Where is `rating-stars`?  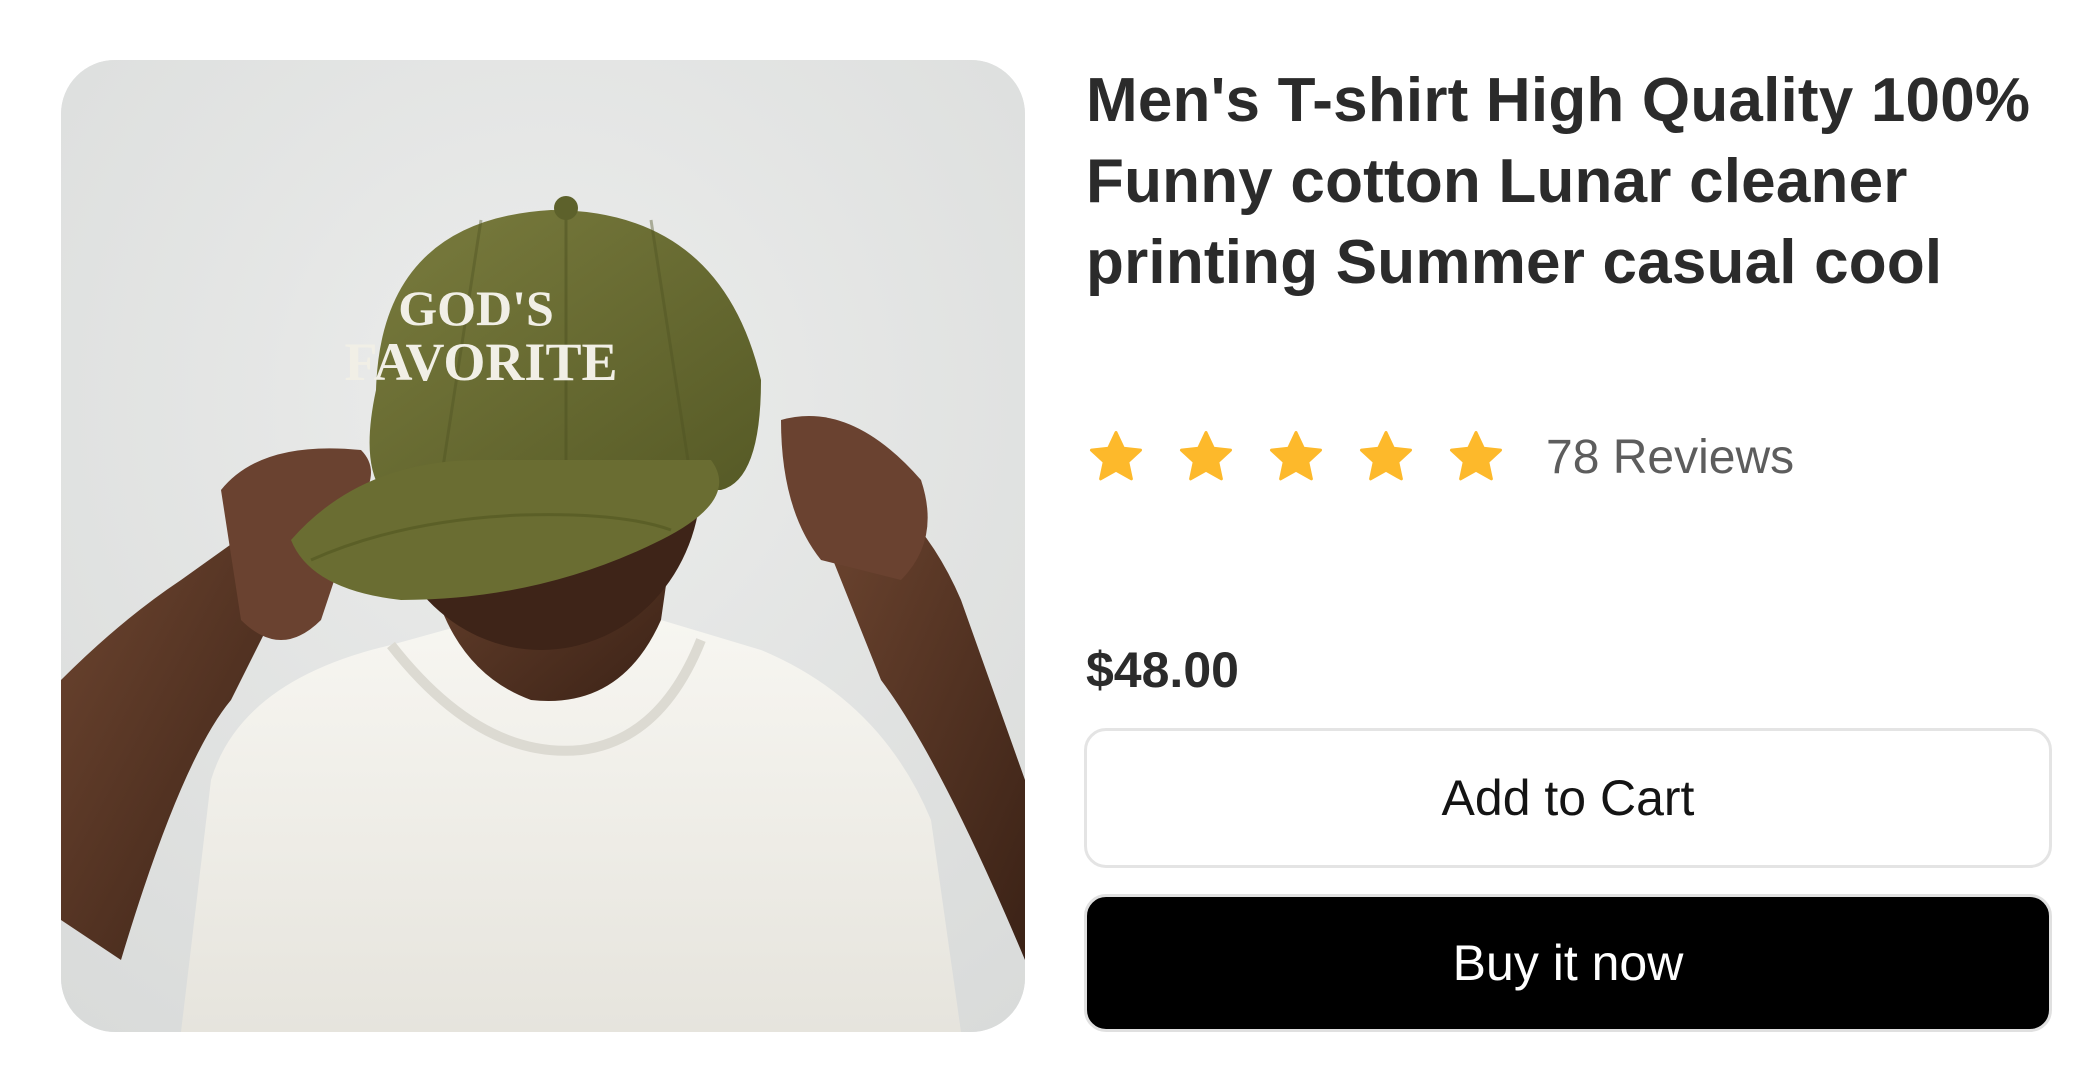 rating-stars is located at coordinates (1296, 457).